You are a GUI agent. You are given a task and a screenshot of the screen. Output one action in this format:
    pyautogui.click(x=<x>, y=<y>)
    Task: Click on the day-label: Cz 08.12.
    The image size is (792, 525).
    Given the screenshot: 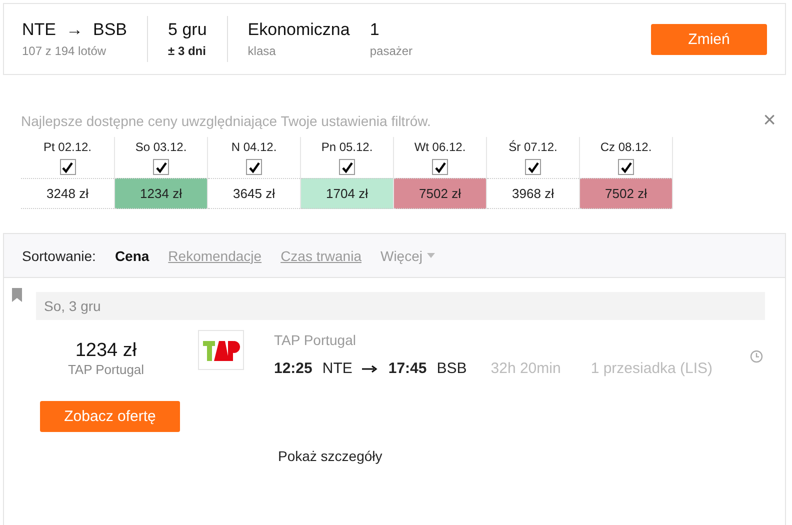 What is the action you would take?
    pyautogui.click(x=626, y=147)
    